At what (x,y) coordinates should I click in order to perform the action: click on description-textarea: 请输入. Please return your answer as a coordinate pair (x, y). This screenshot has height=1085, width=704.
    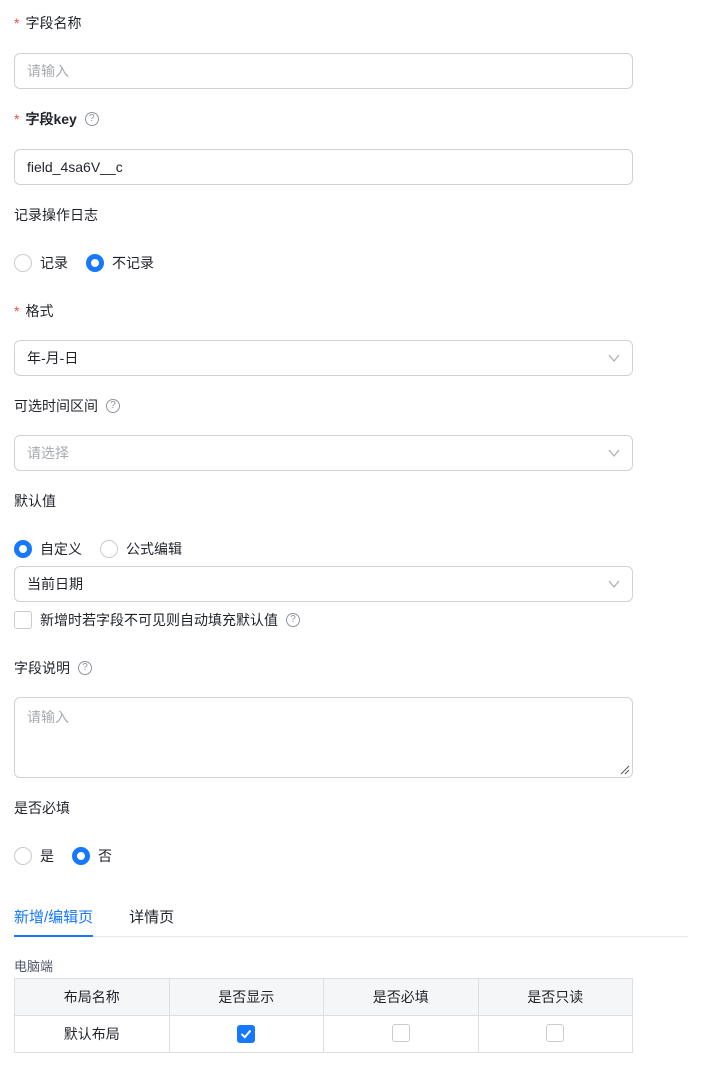
    Looking at the image, I should click on (323, 737).